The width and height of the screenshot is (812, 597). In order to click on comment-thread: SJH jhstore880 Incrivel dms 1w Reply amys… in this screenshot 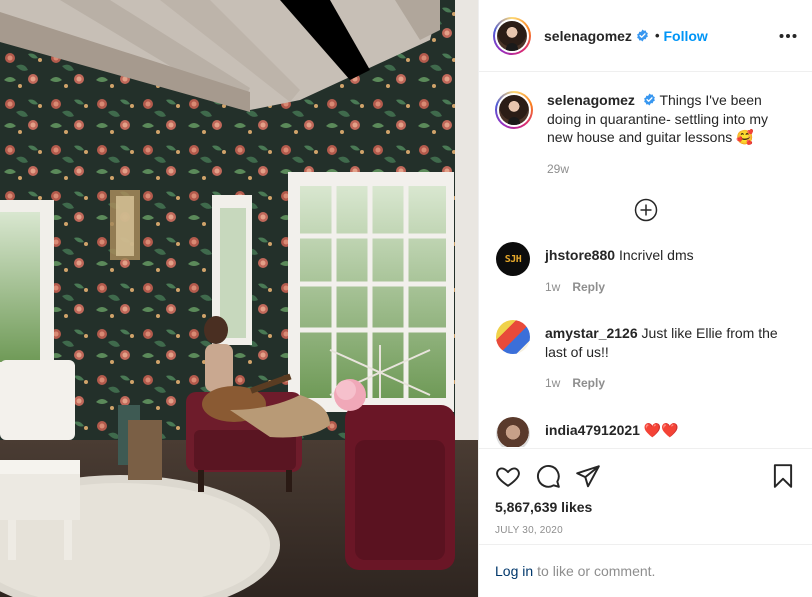, I will do `click(645, 344)`.